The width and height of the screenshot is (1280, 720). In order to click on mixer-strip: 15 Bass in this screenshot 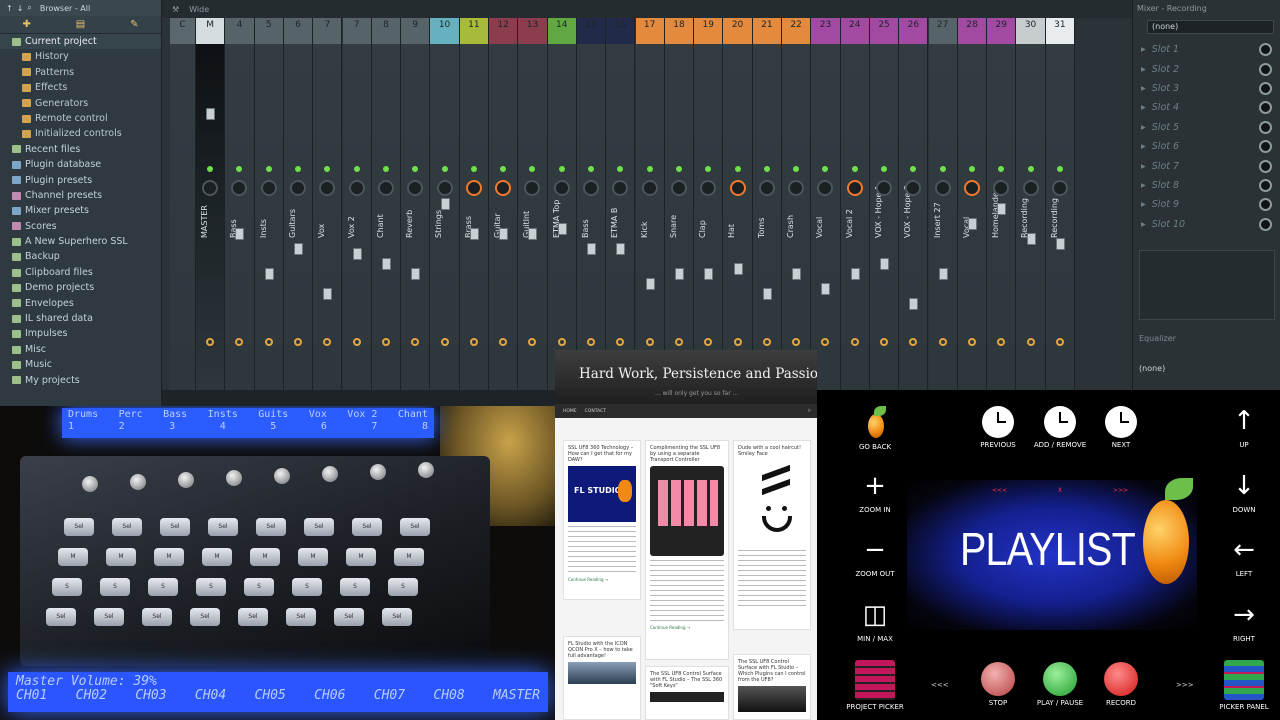, I will do `click(591, 204)`.